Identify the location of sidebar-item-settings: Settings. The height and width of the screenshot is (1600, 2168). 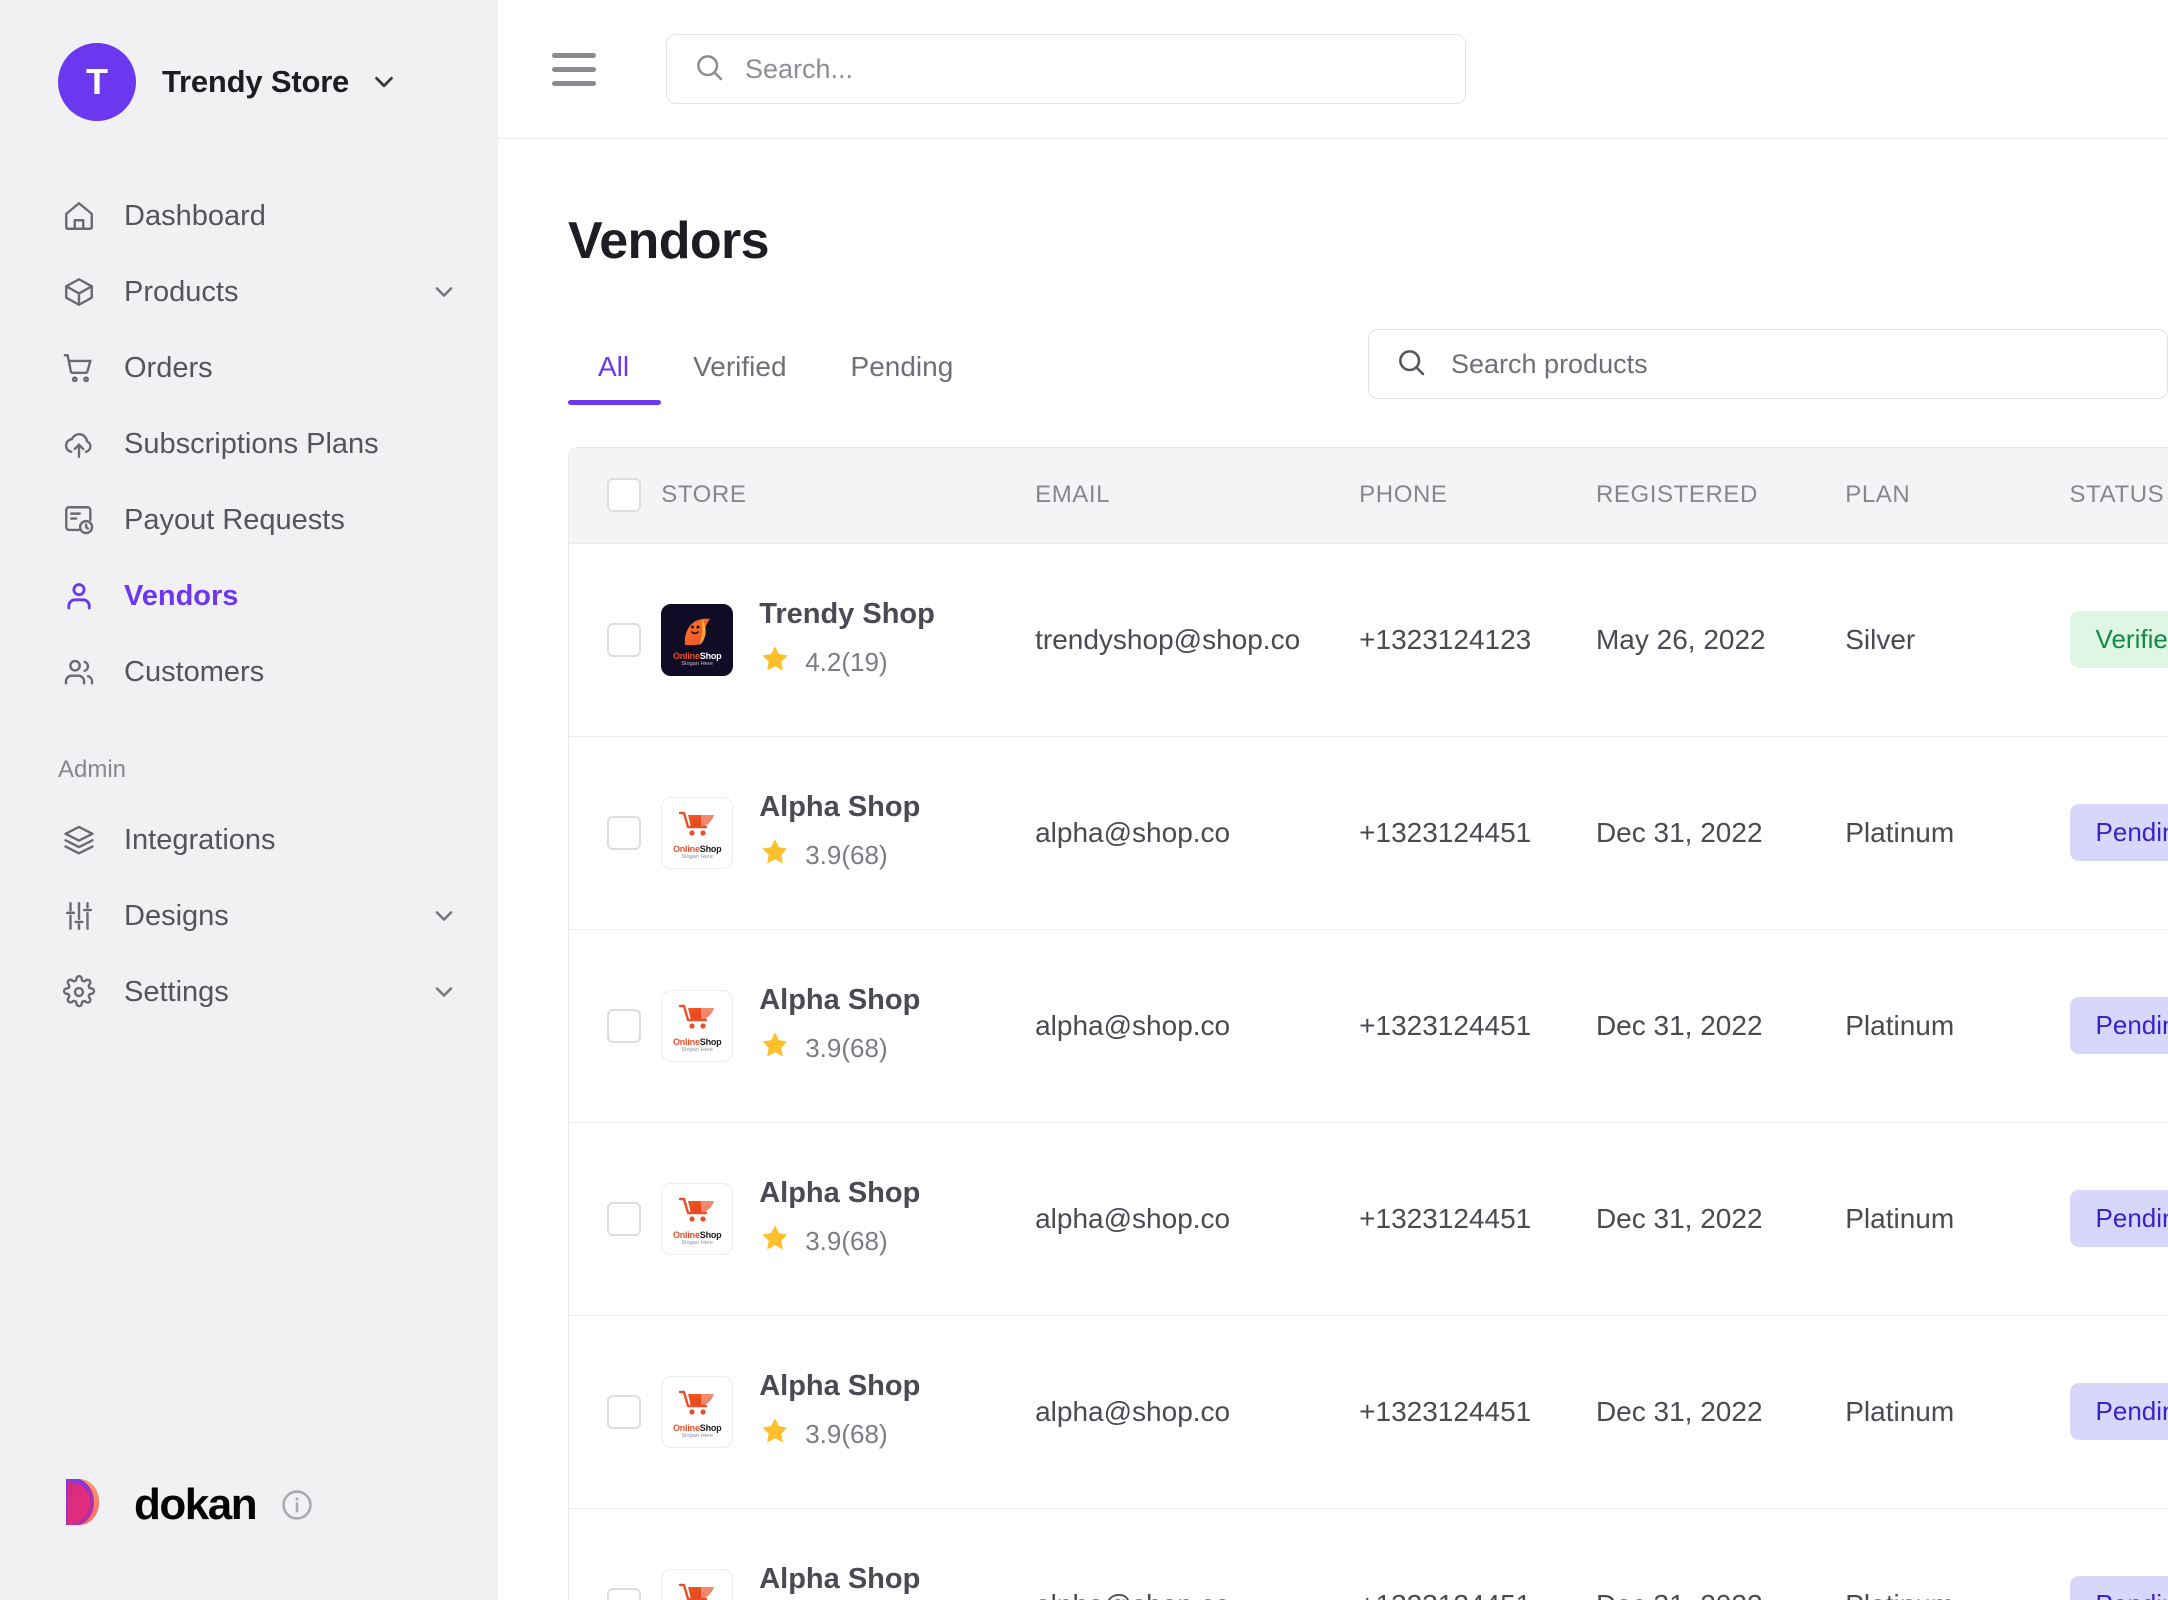
(249, 992).